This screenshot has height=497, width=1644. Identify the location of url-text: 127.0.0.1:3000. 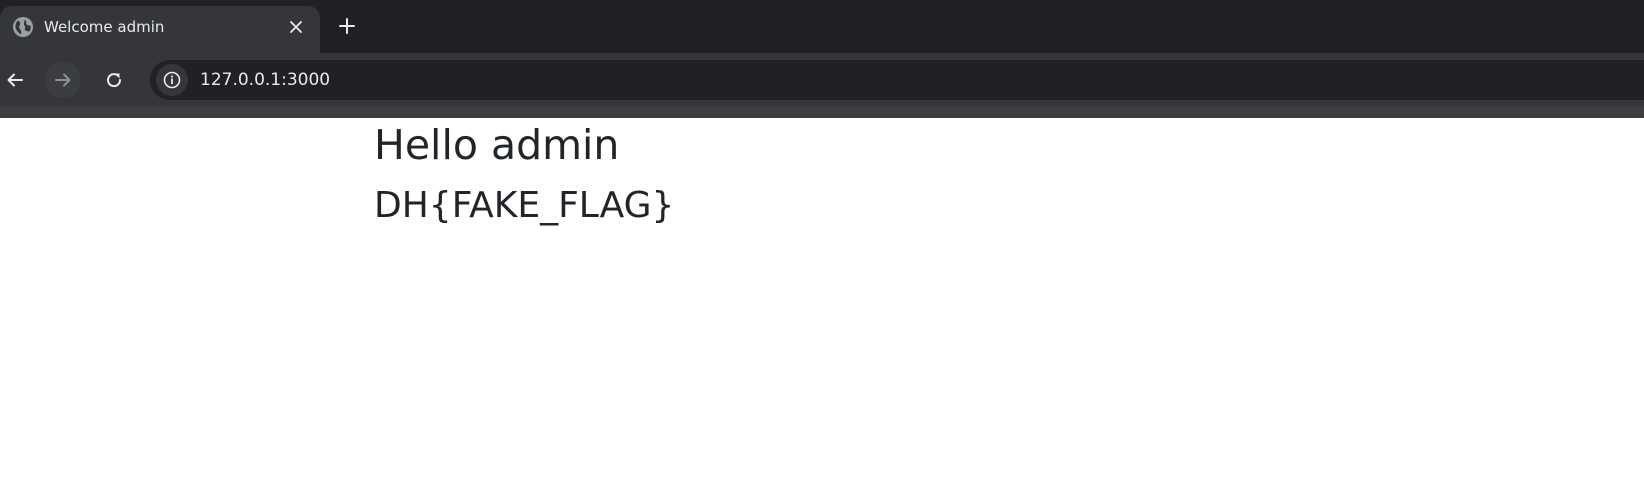
(265, 80).